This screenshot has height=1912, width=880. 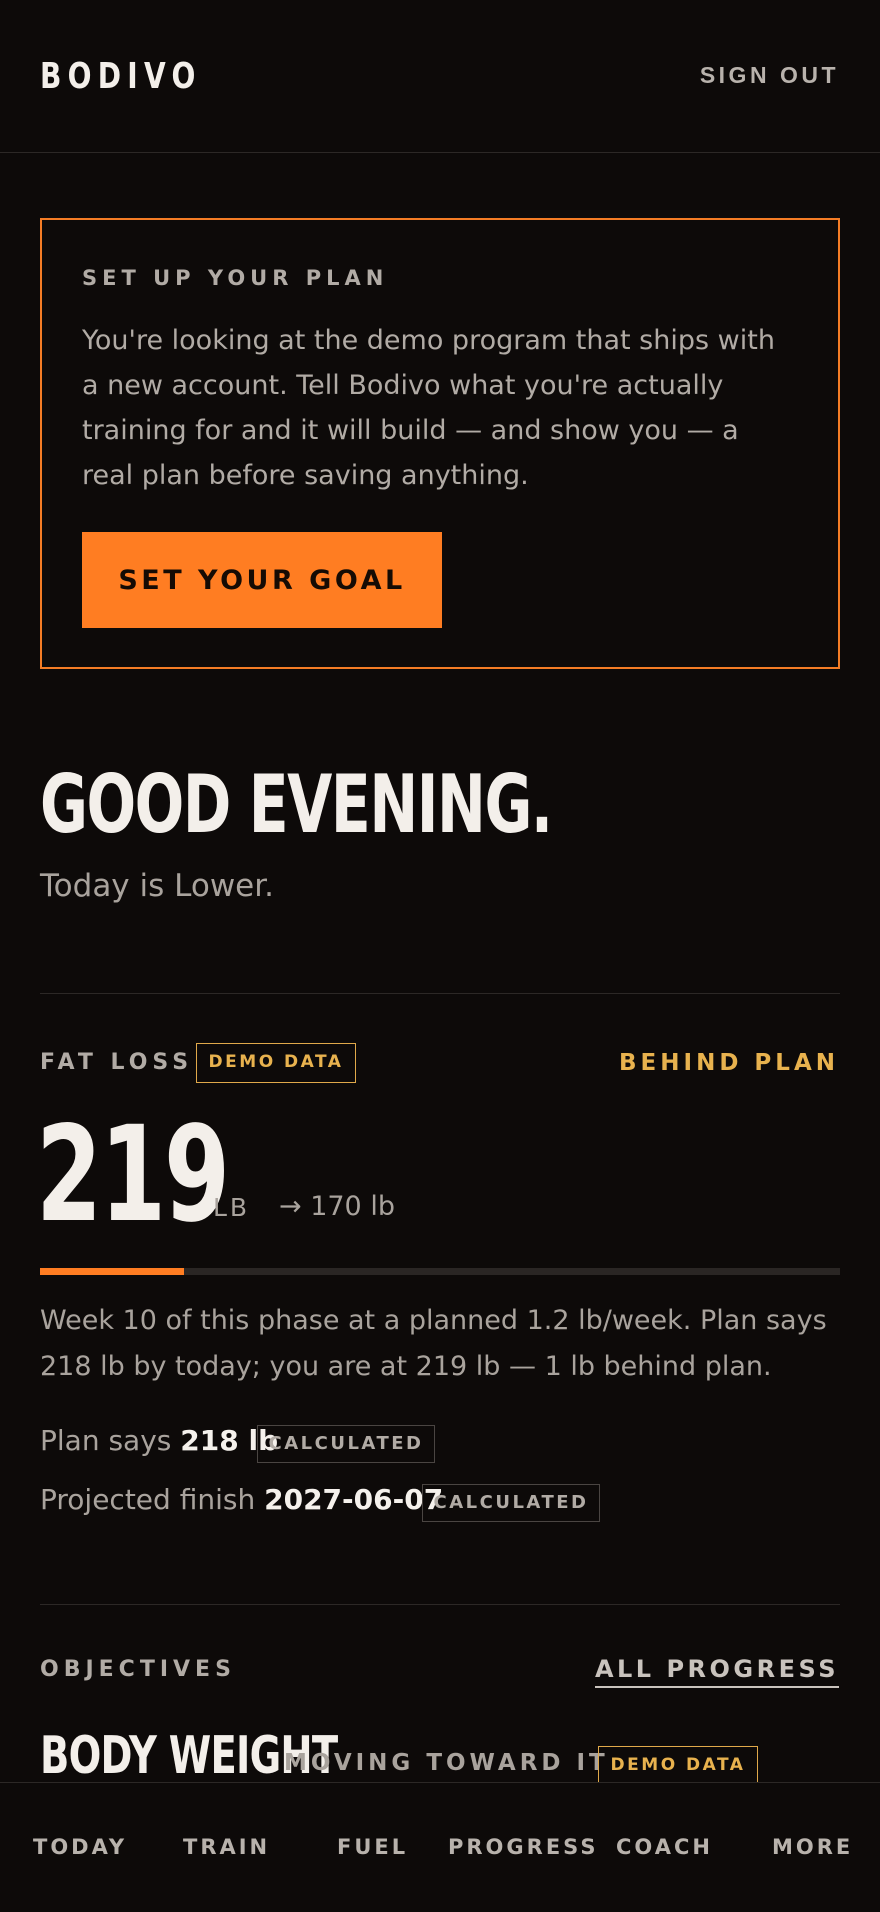 What do you see at coordinates (337, 1206) in the screenshot?
I see `target-weight: → 170 lb` at bounding box center [337, 1206].